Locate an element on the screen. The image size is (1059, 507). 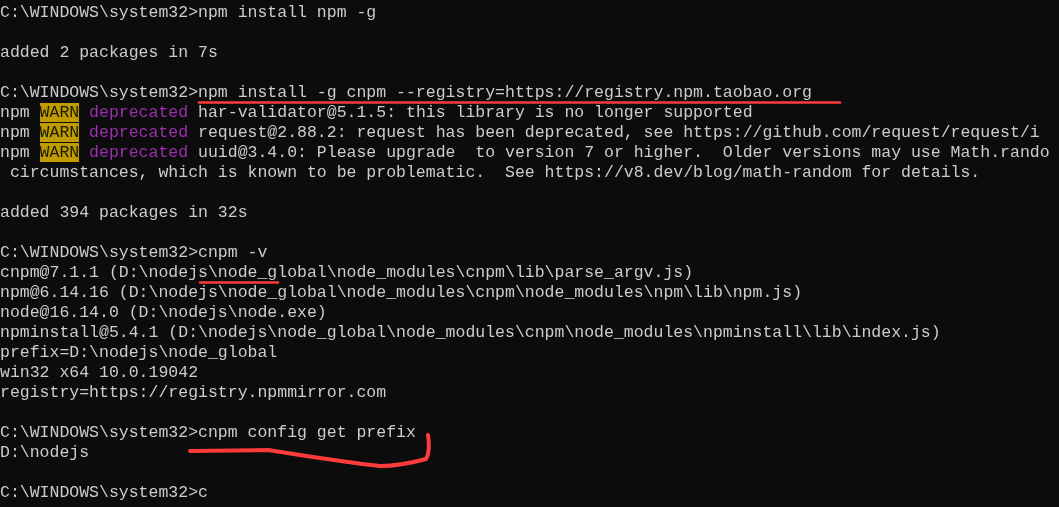
console-line: circumstances, which is known to be problematic. See https://v8.dev/blog/math-random for details. is located at coordinates (494, 172).